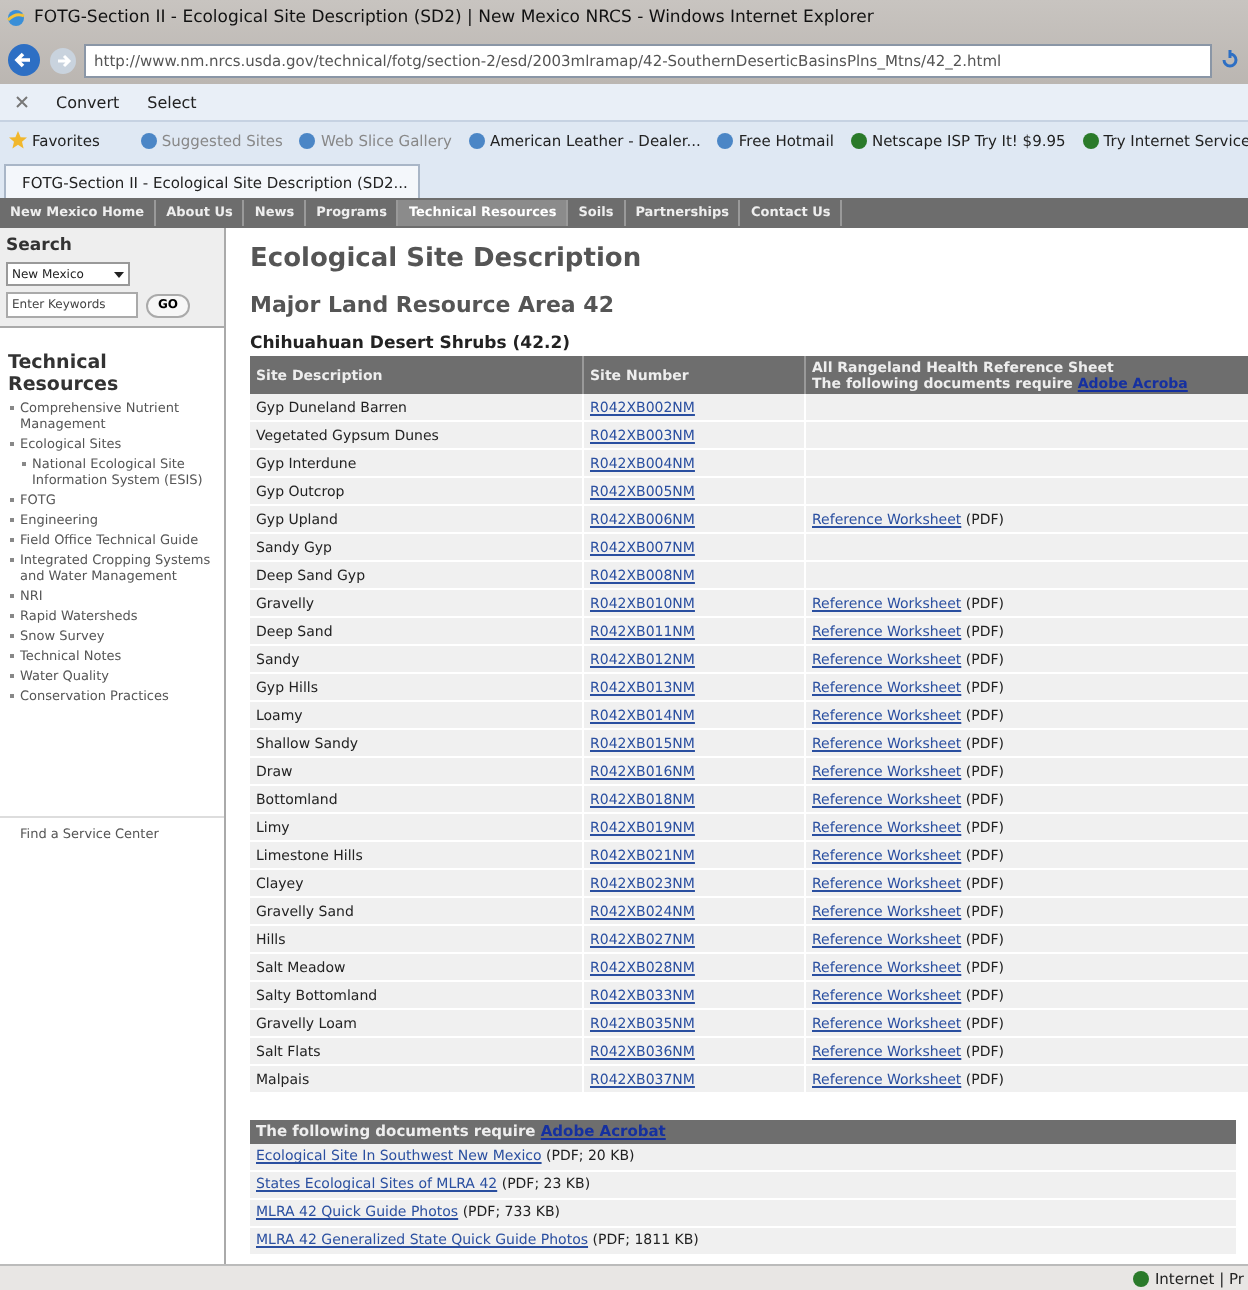  I want to click on section-title: Technical Resources, so click(63, 375).